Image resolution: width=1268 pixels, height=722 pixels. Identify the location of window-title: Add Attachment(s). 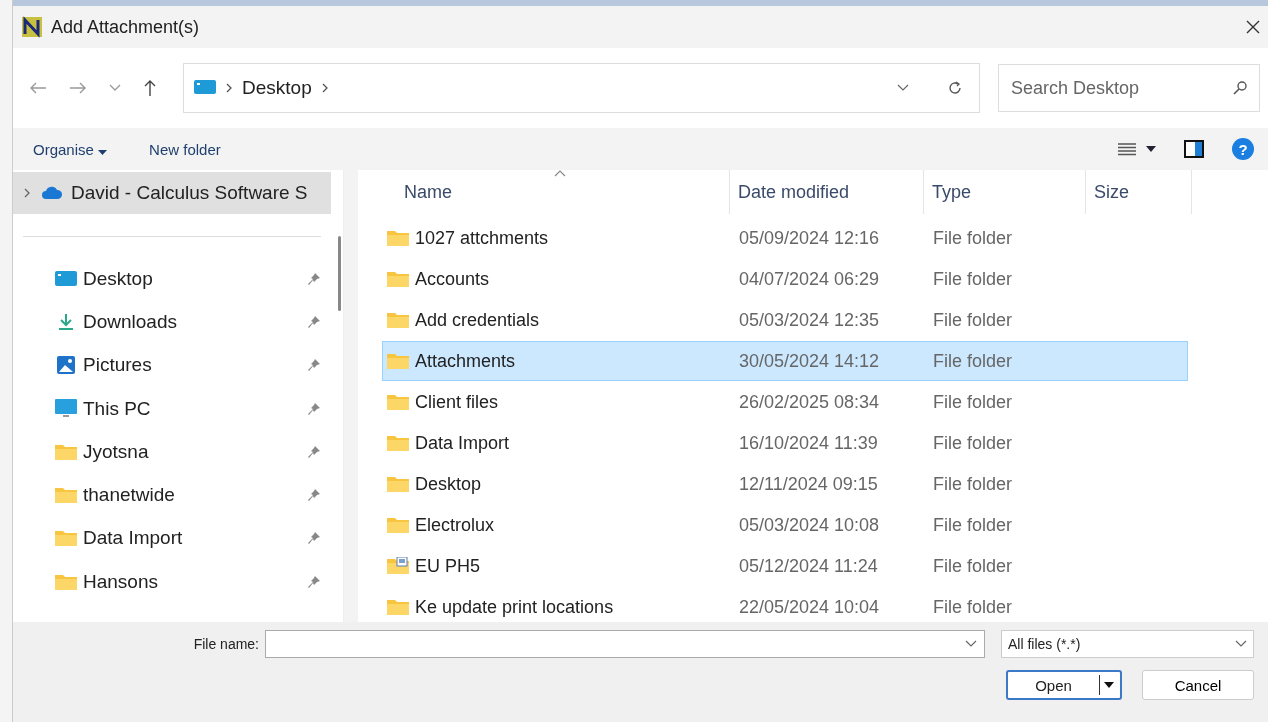
(125, 27).